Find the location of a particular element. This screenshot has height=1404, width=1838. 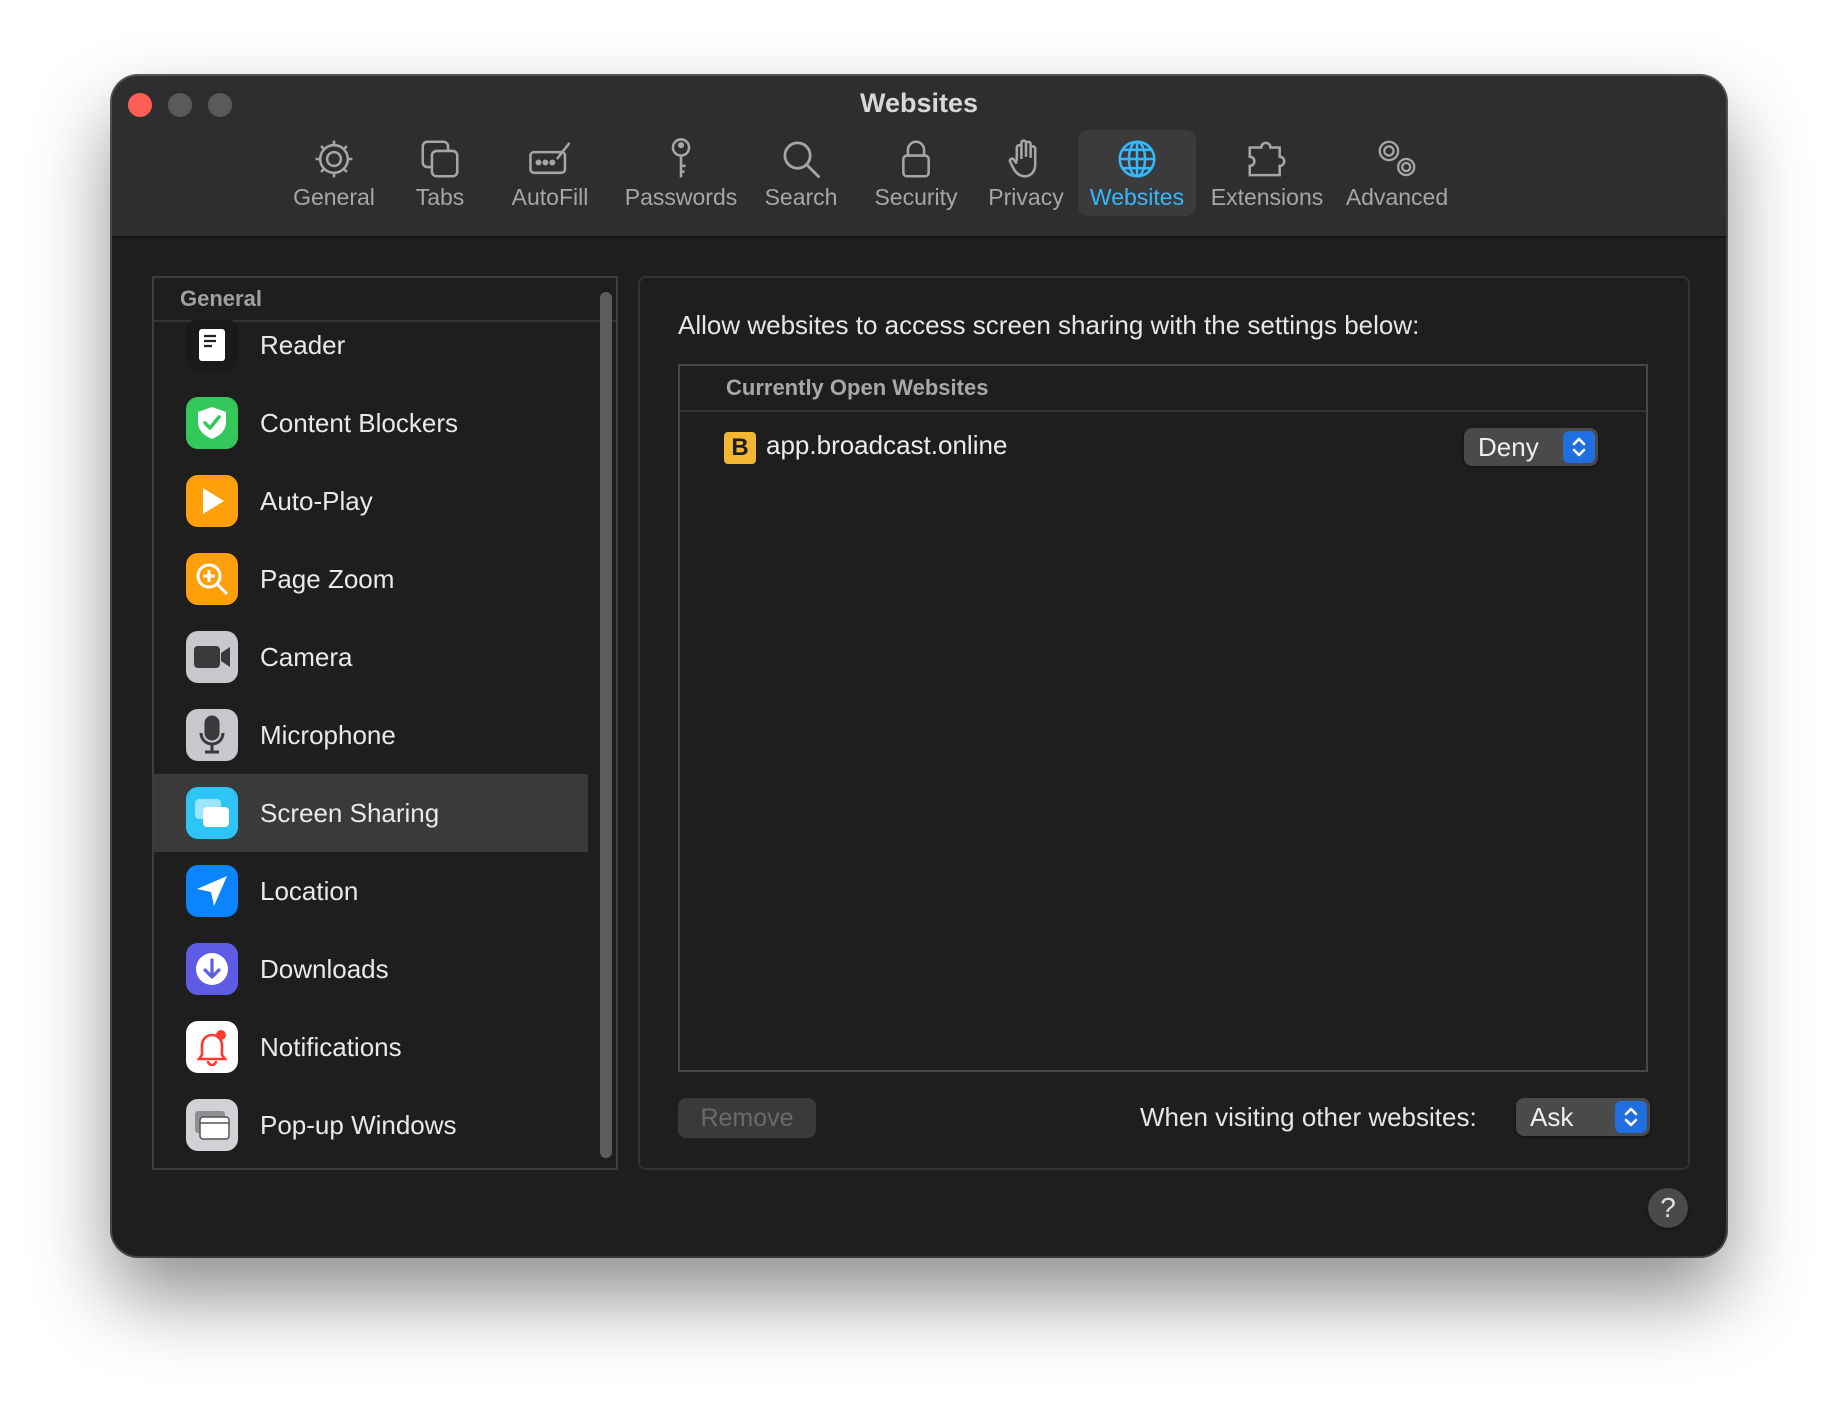

bell-icon is located at coordinates (212, 1047).